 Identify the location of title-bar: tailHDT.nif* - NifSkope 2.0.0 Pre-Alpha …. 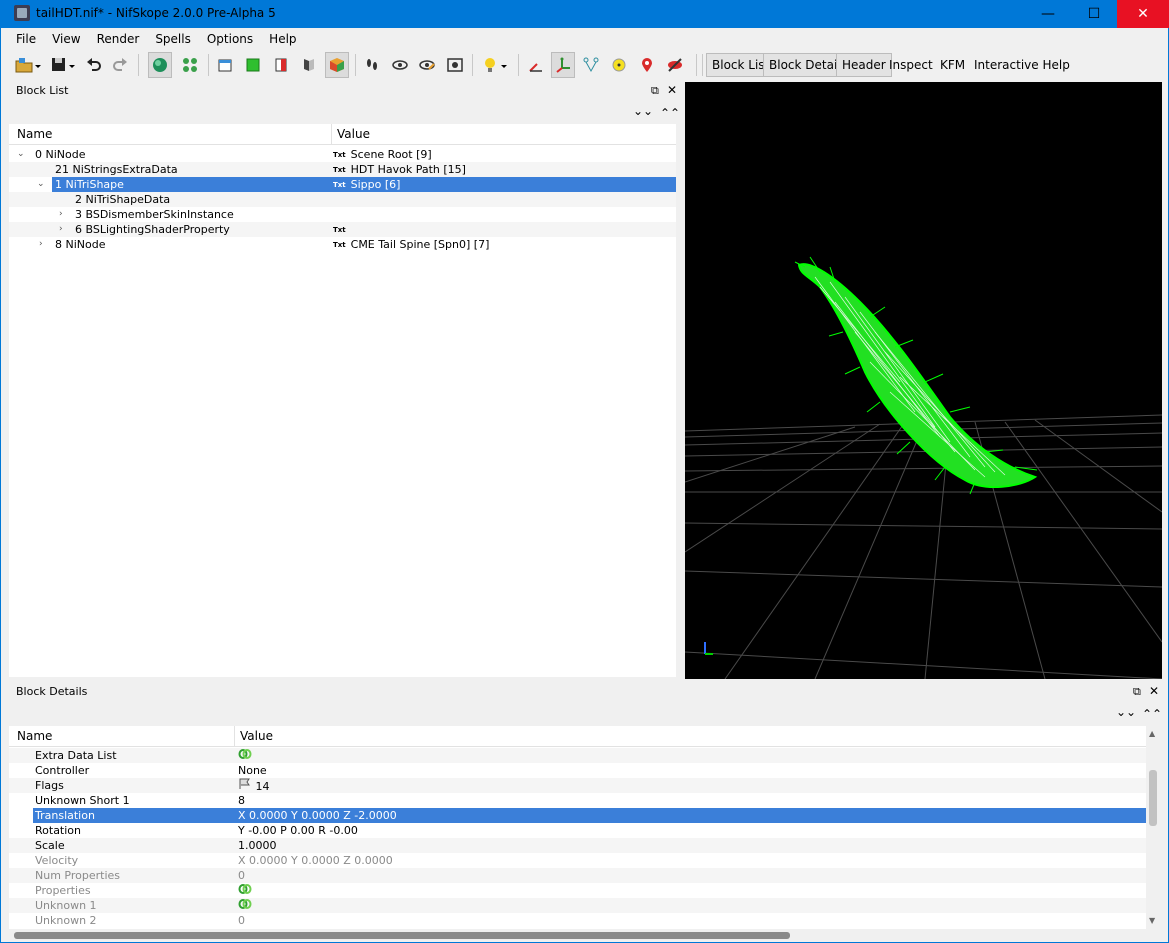
(584, 14).